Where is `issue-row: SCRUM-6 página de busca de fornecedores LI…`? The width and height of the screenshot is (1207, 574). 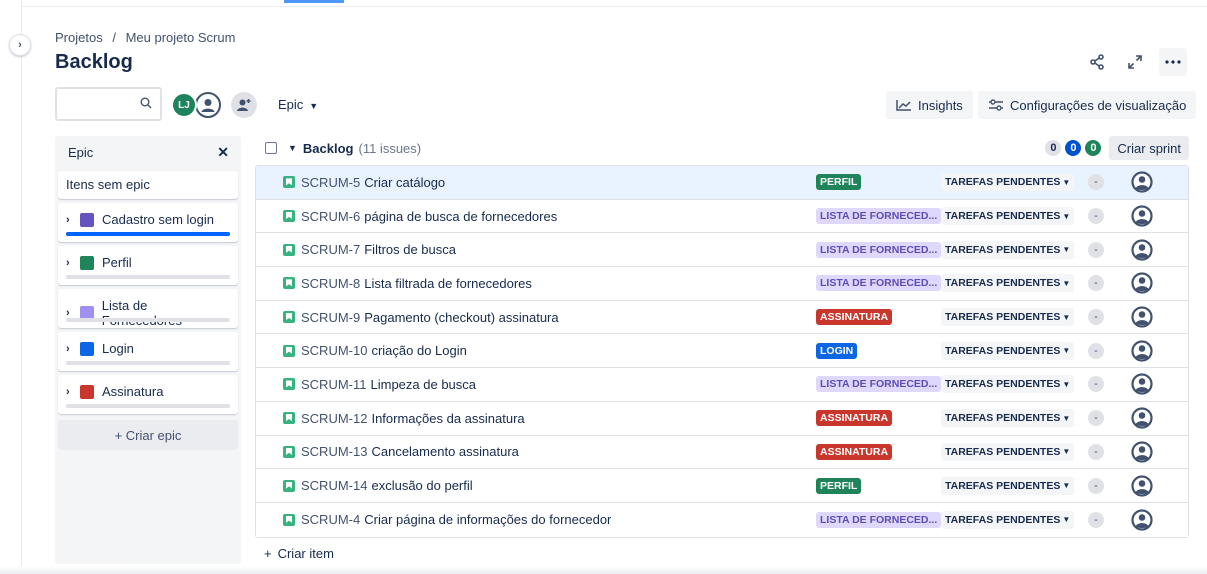
issue-row: SCRUM-6 página de busca de fornecedores LI… is located at coordinates (722, 216).